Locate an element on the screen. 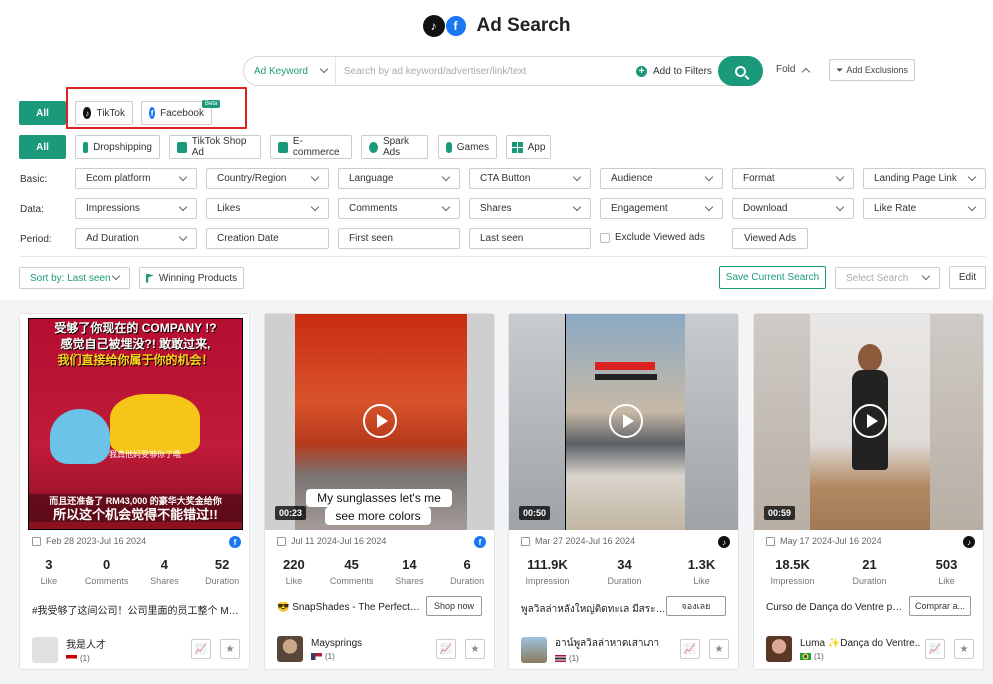 The image size is (993, 684). add-exclusions-button: ⏷ Add Exclusions is located at coordinates (872, 70).